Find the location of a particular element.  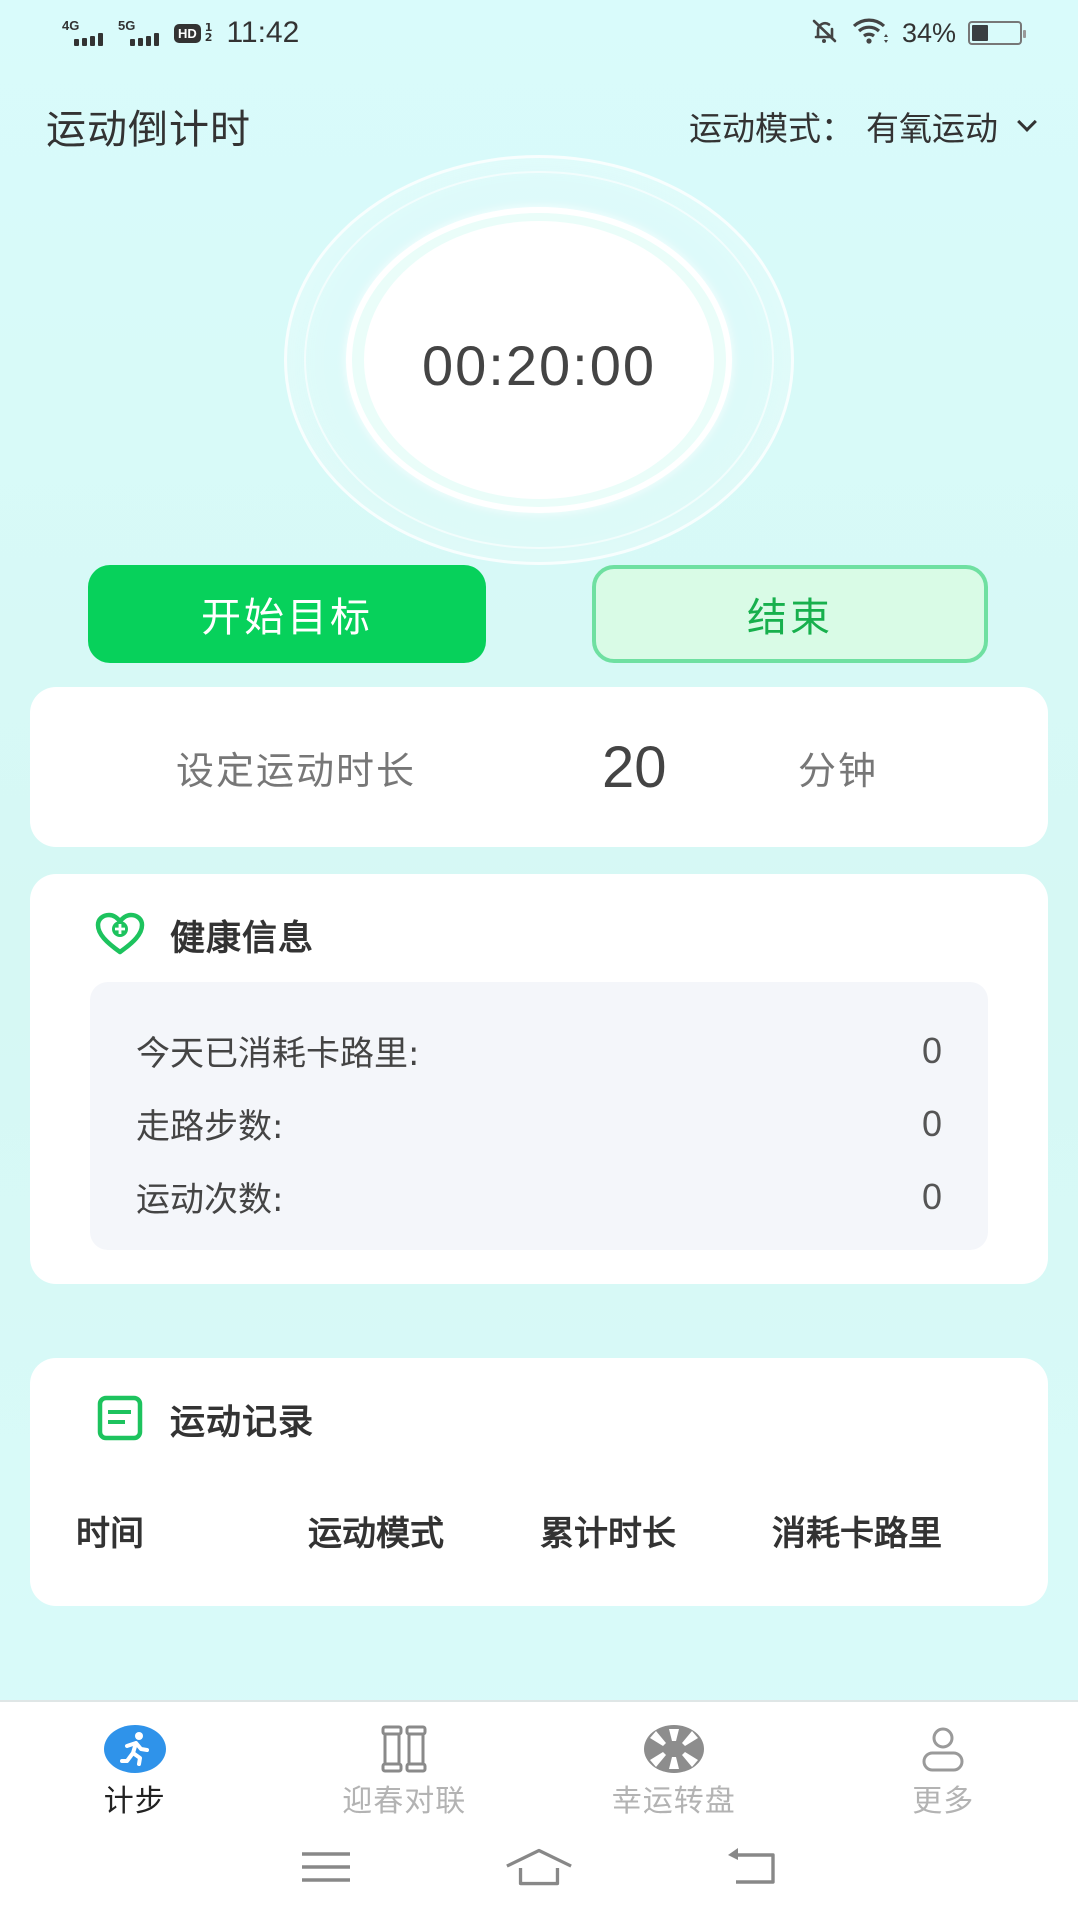

system-nav-bar is located at coordinates (539, 1868).